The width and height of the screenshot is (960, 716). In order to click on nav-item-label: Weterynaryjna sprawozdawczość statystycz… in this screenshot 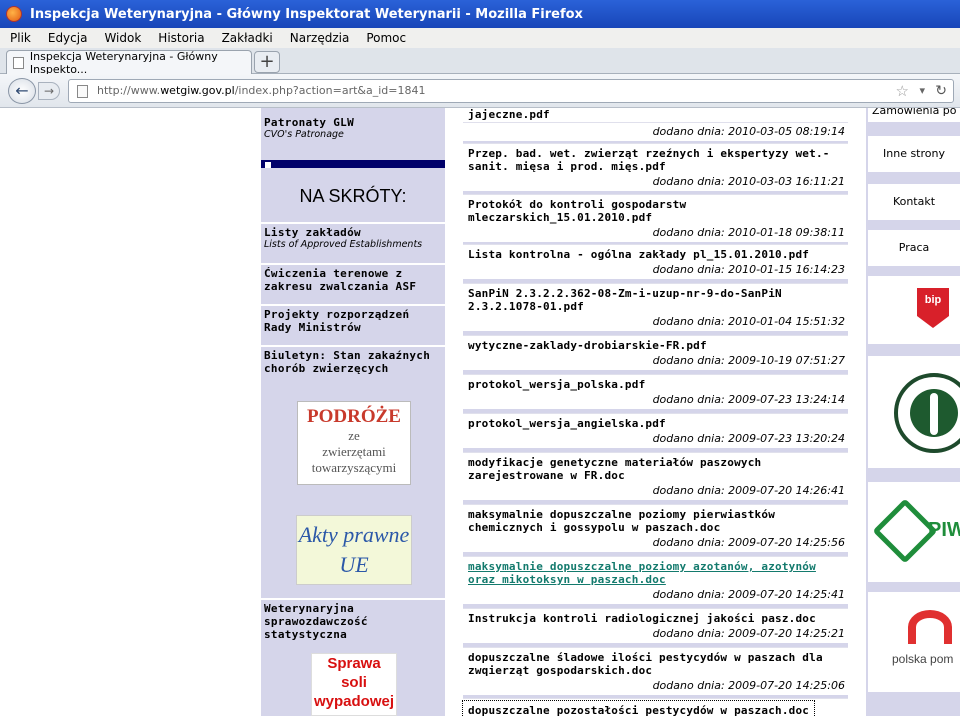, I will do `click(316, 621)`.